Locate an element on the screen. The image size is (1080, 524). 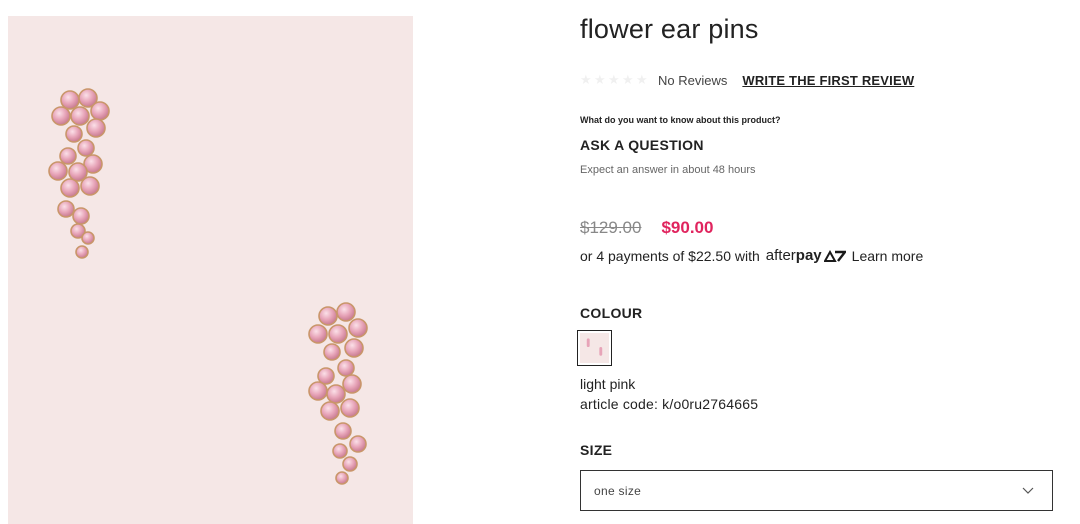
article-code: article code: k/o0ru2764665 is located at coordinates (669, 404).